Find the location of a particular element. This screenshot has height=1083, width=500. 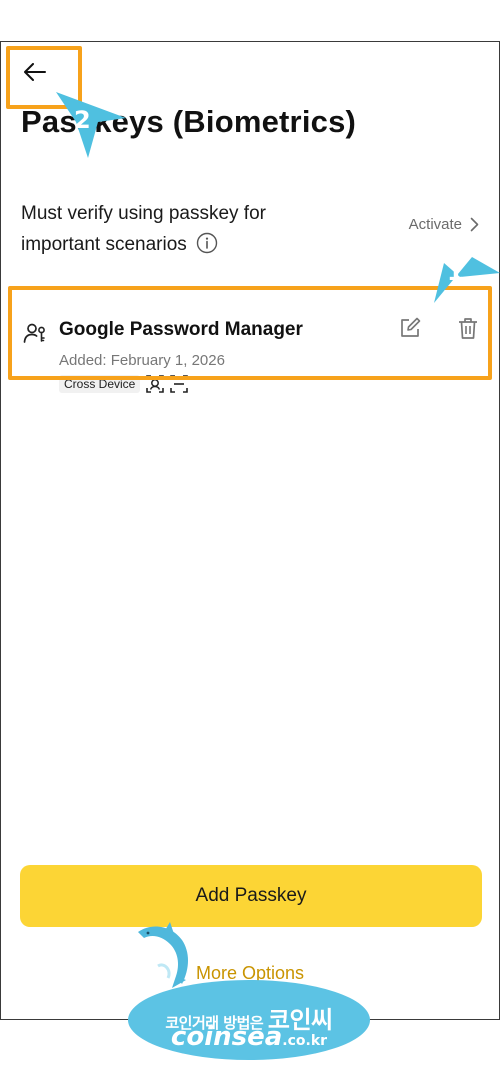

info-circle-icon is located at coordinates (207, 243).